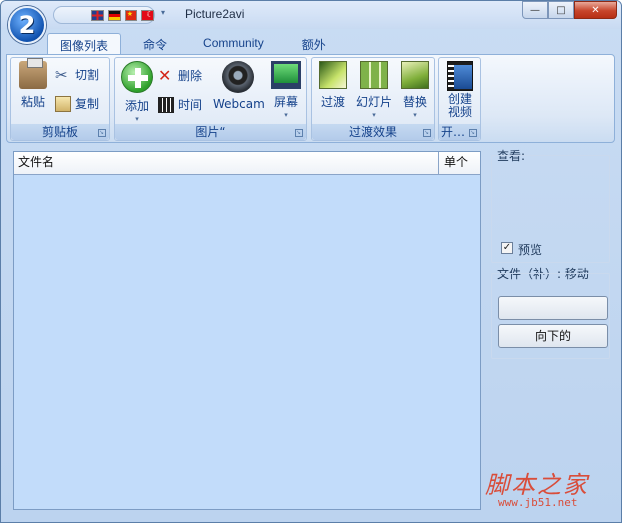 This screenshot has width=622, height=523. Describe the element at coordinates (285, 102) in the screenshot. I see `screen-label: 屏幕` at that location.